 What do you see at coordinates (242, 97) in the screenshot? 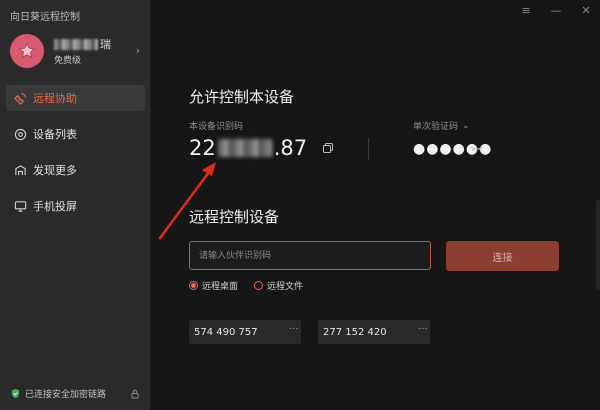
I see `allow-control-heading: 允许控制本设备` at bounding box center [242, 97].